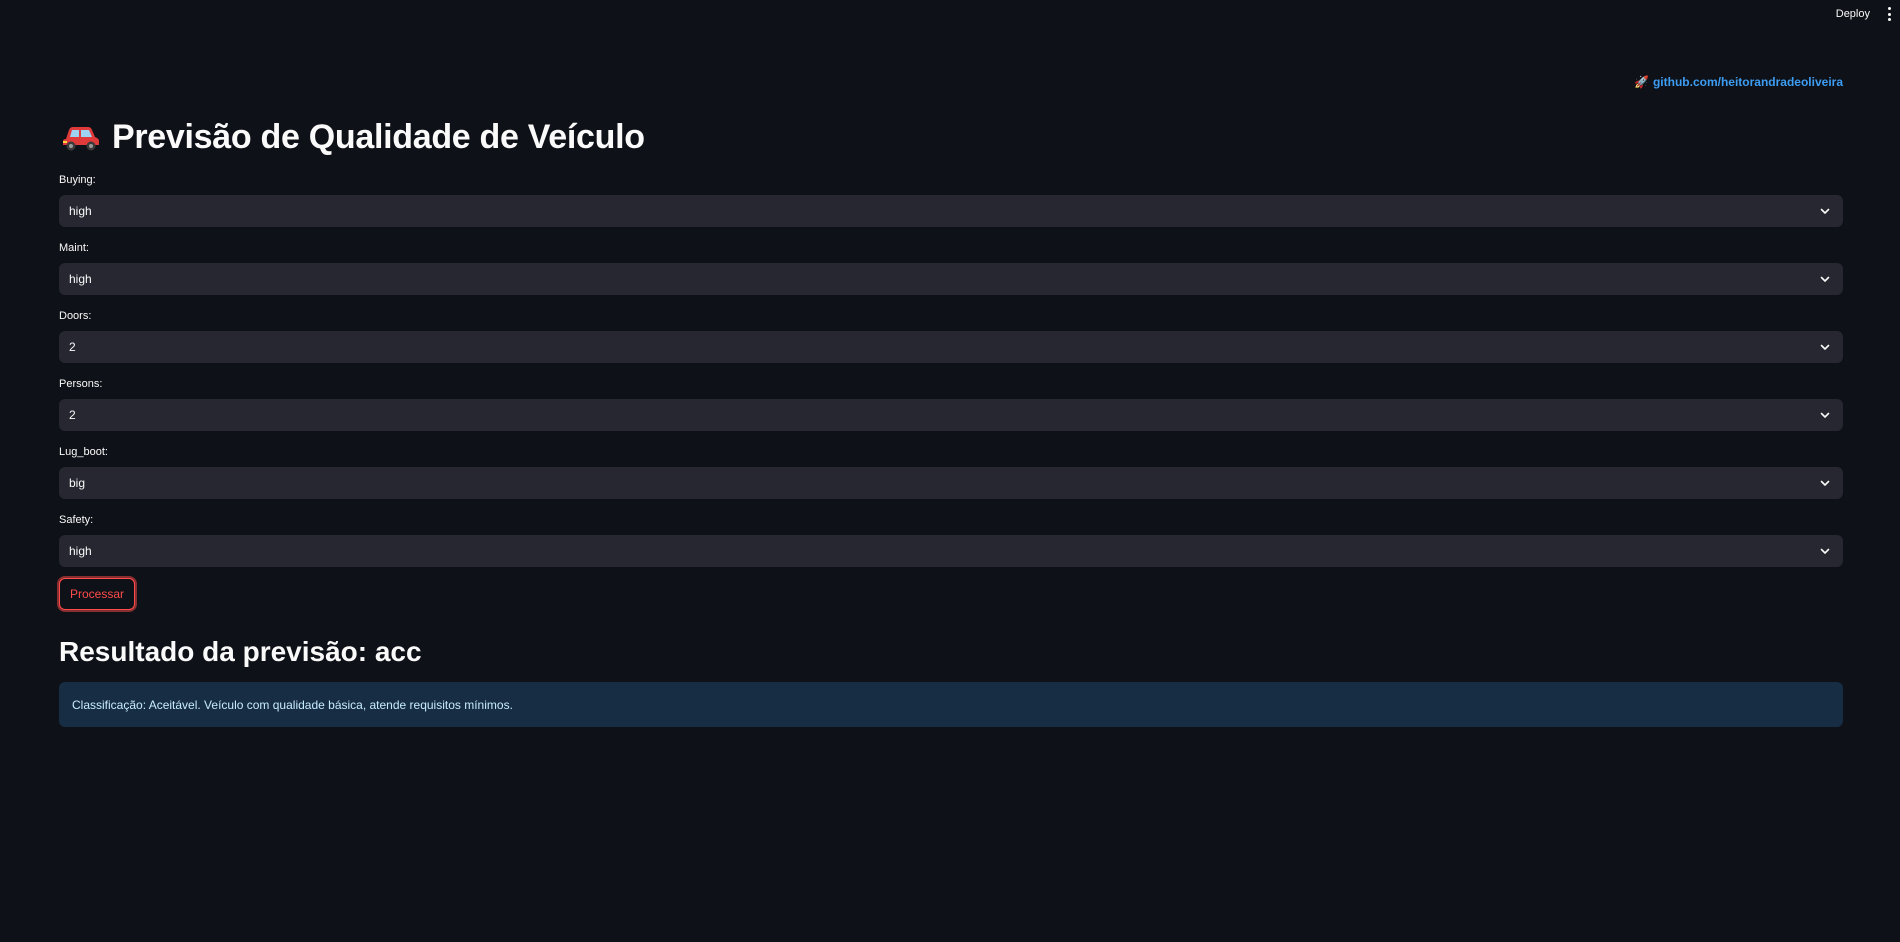 This screenshot has width=1900, height=942. What do you see at coordinates (951, 347) in the screenshot?
I see `select-doors: 2` at bounding box center [951, 347].